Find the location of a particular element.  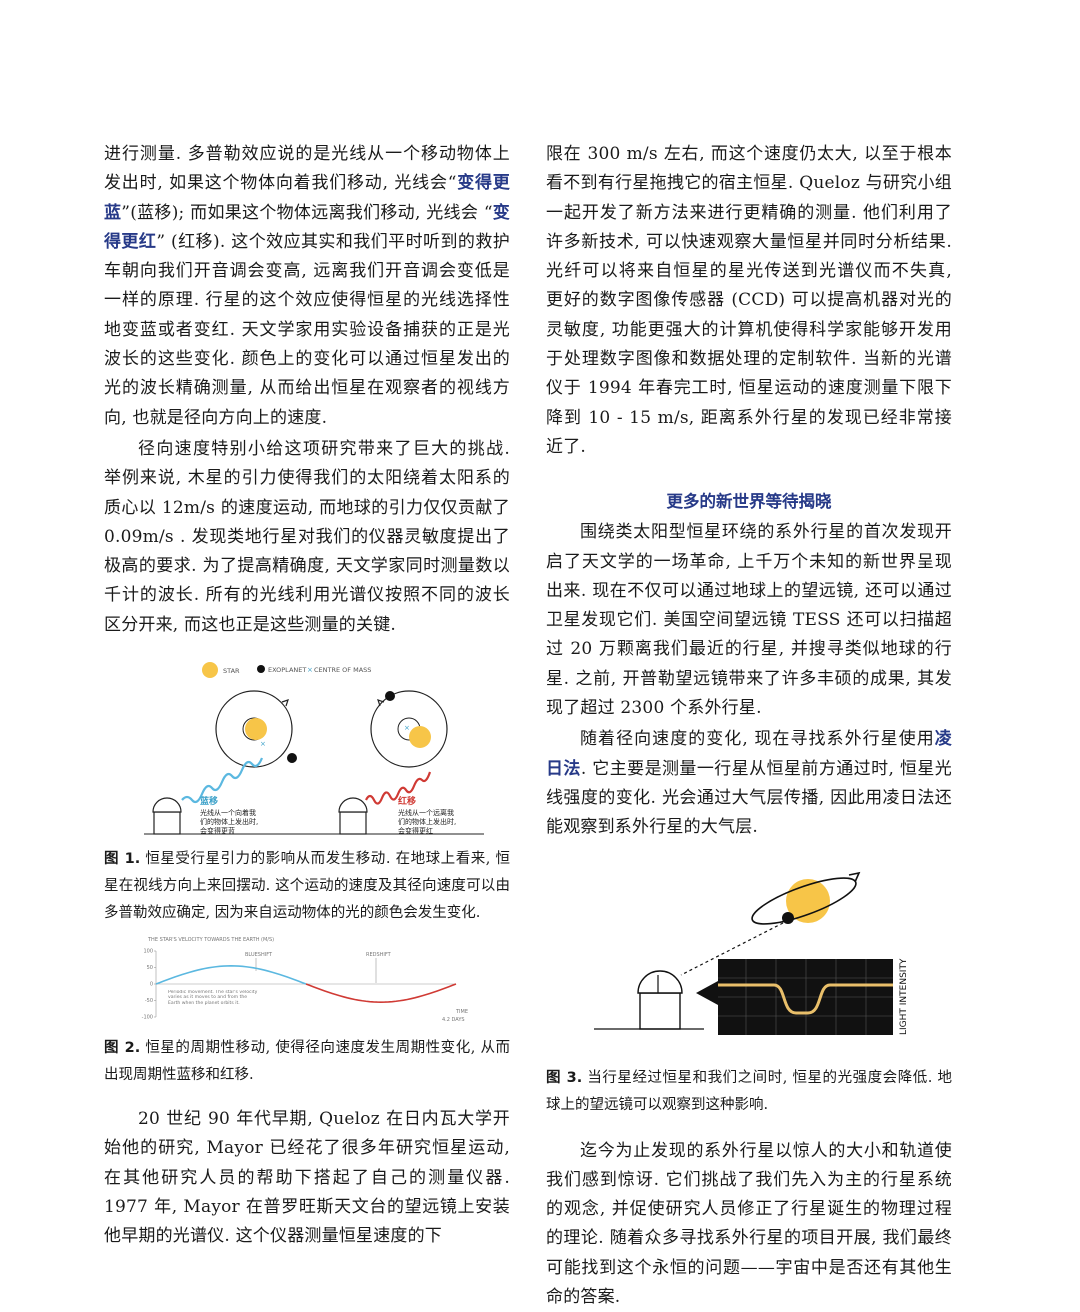

blueshift-orbit: × is located at coordinates (239, 747).